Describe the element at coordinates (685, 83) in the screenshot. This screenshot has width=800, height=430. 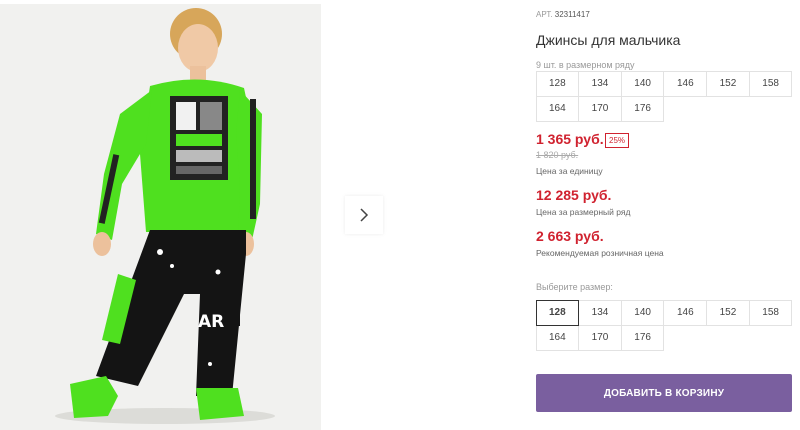
I see `size-range-cell: 146` at that location.